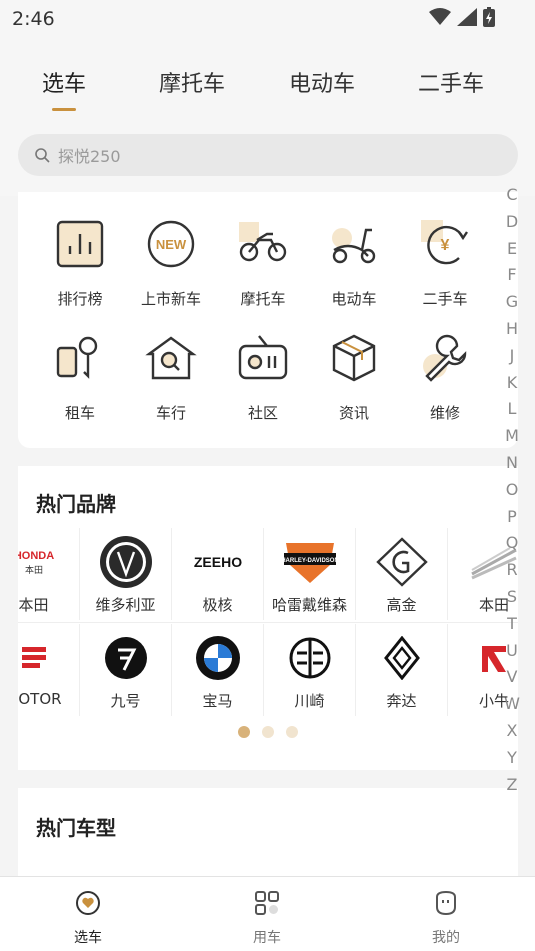 This screenshot has width=535, height=951. What do you see at coordinates (512, 329) in the screenshot?
I see `alpha-letter: H` at bounding box center [512, 329].